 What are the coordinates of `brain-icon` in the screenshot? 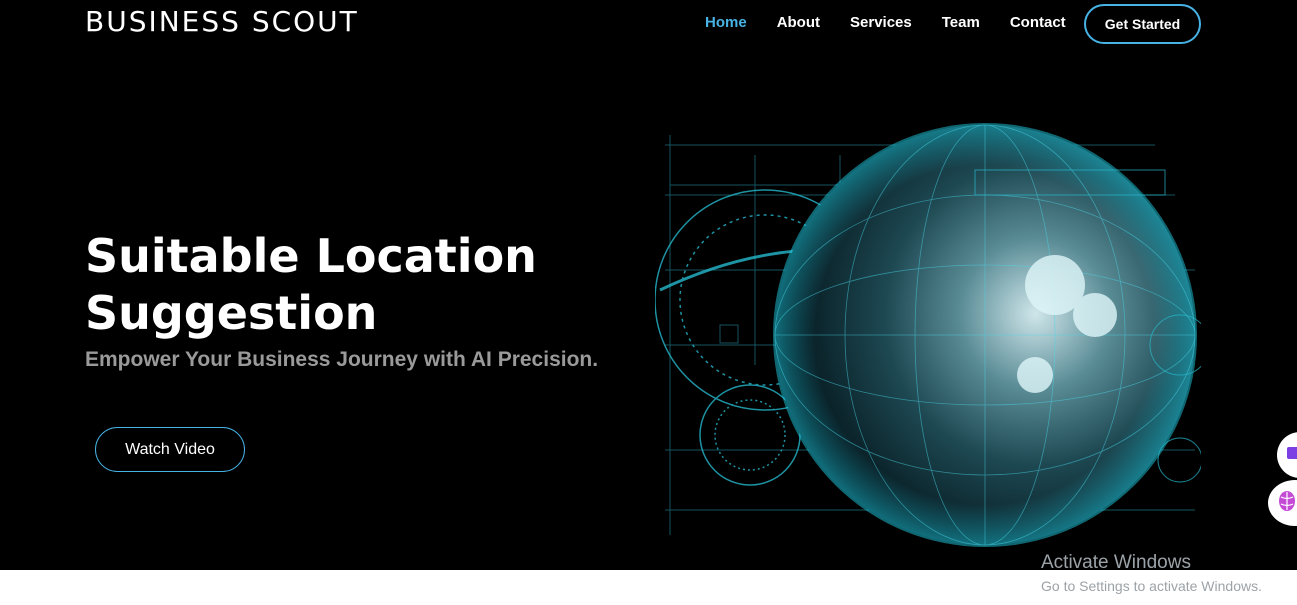 It's located at (1287, 503).